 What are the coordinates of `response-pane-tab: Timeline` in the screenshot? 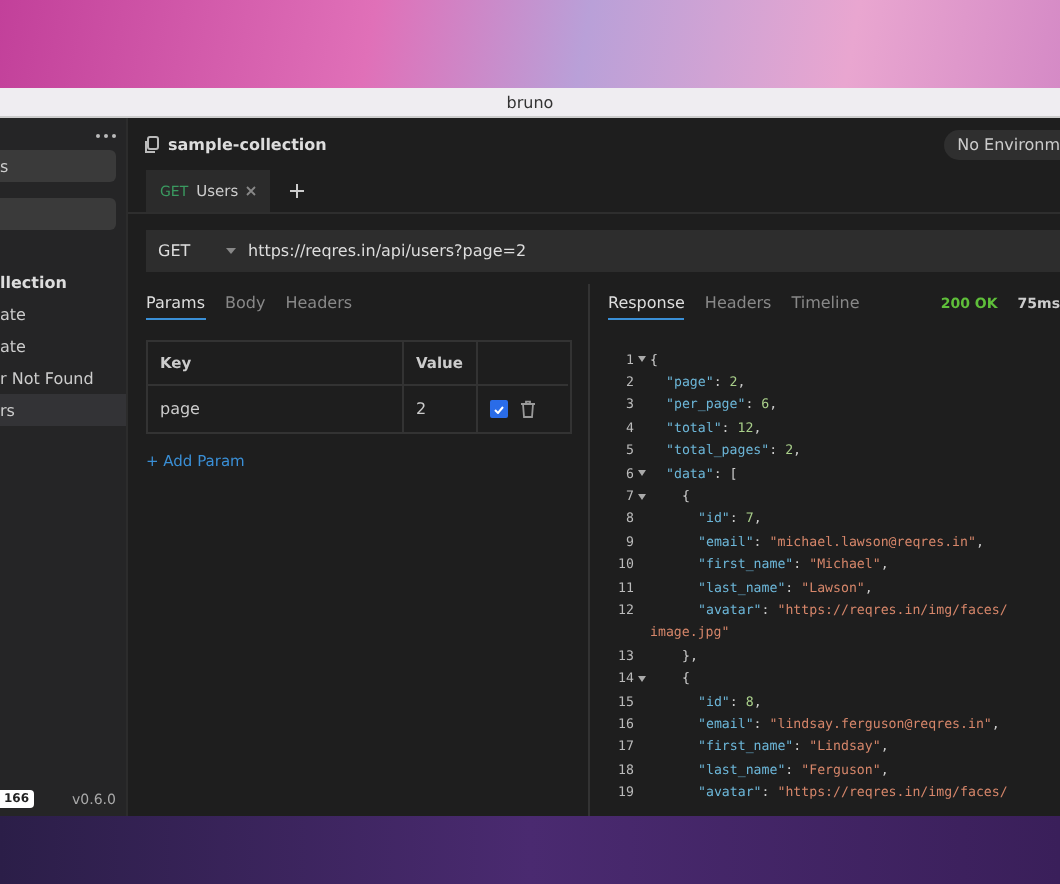 It's located at (825, 304).